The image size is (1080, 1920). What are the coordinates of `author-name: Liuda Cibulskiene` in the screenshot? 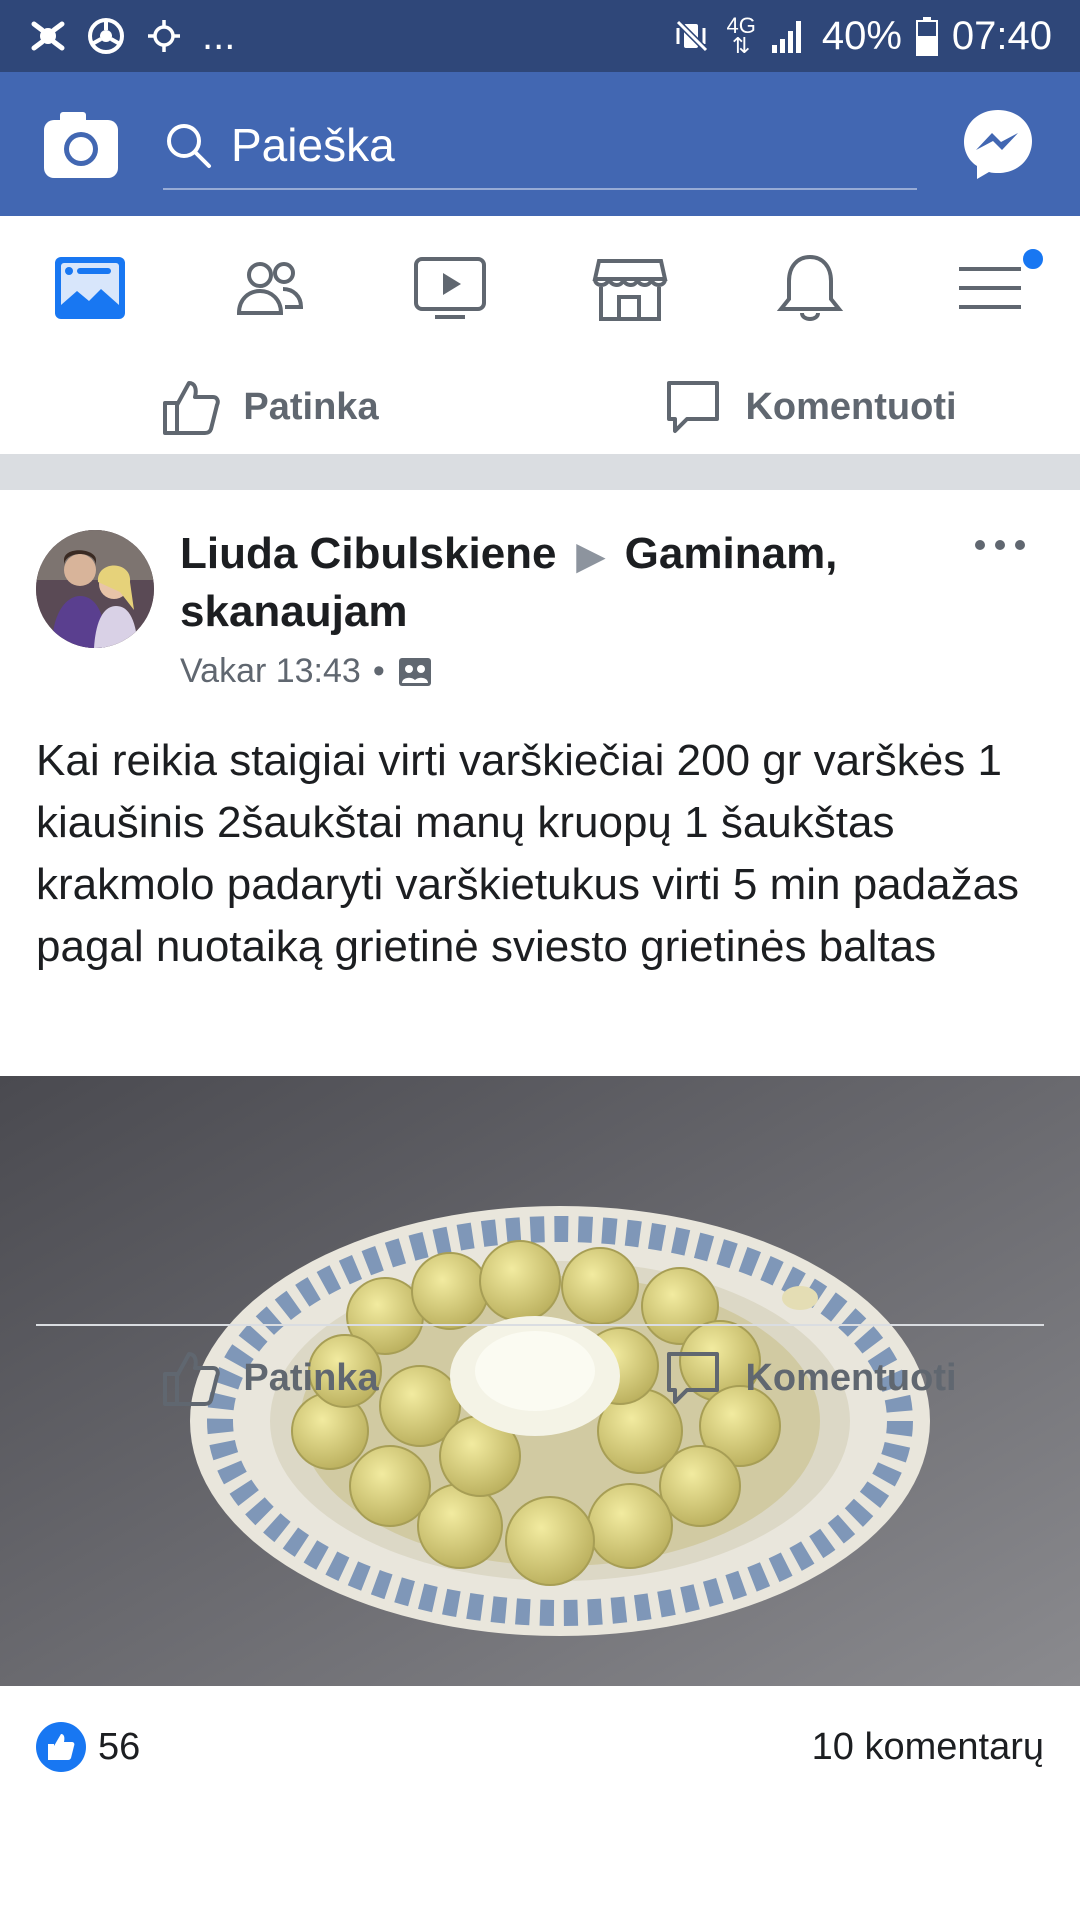 It's located at (368, 553).